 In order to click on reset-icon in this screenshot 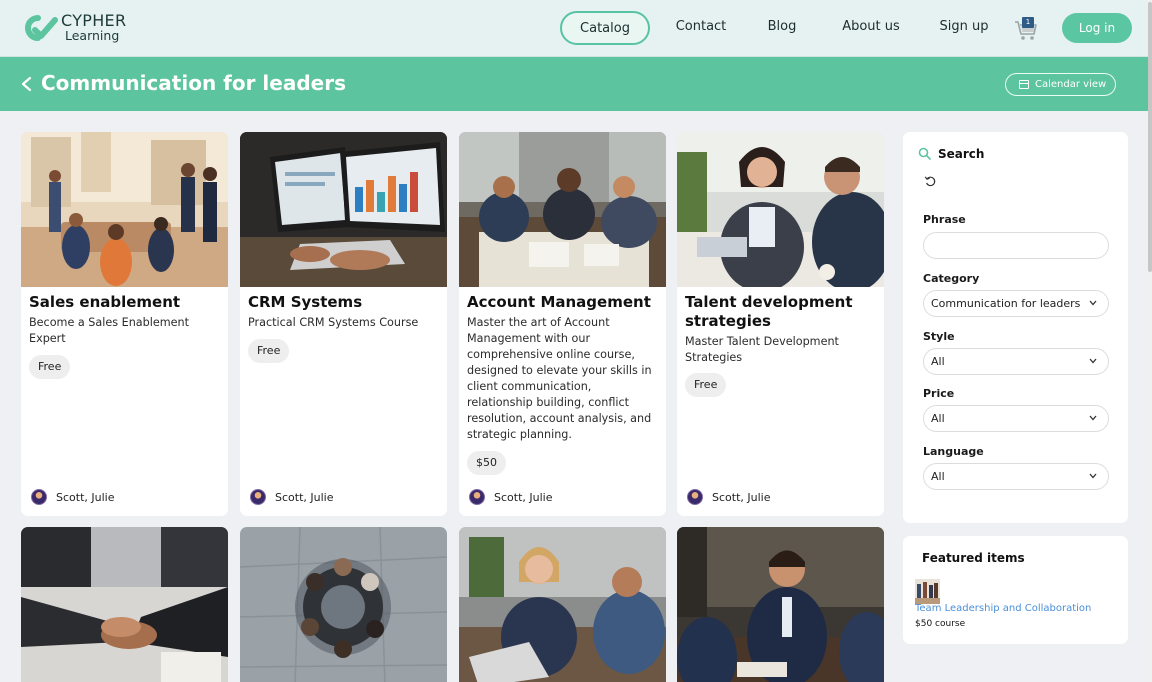, I will do `click(930, 181)`.